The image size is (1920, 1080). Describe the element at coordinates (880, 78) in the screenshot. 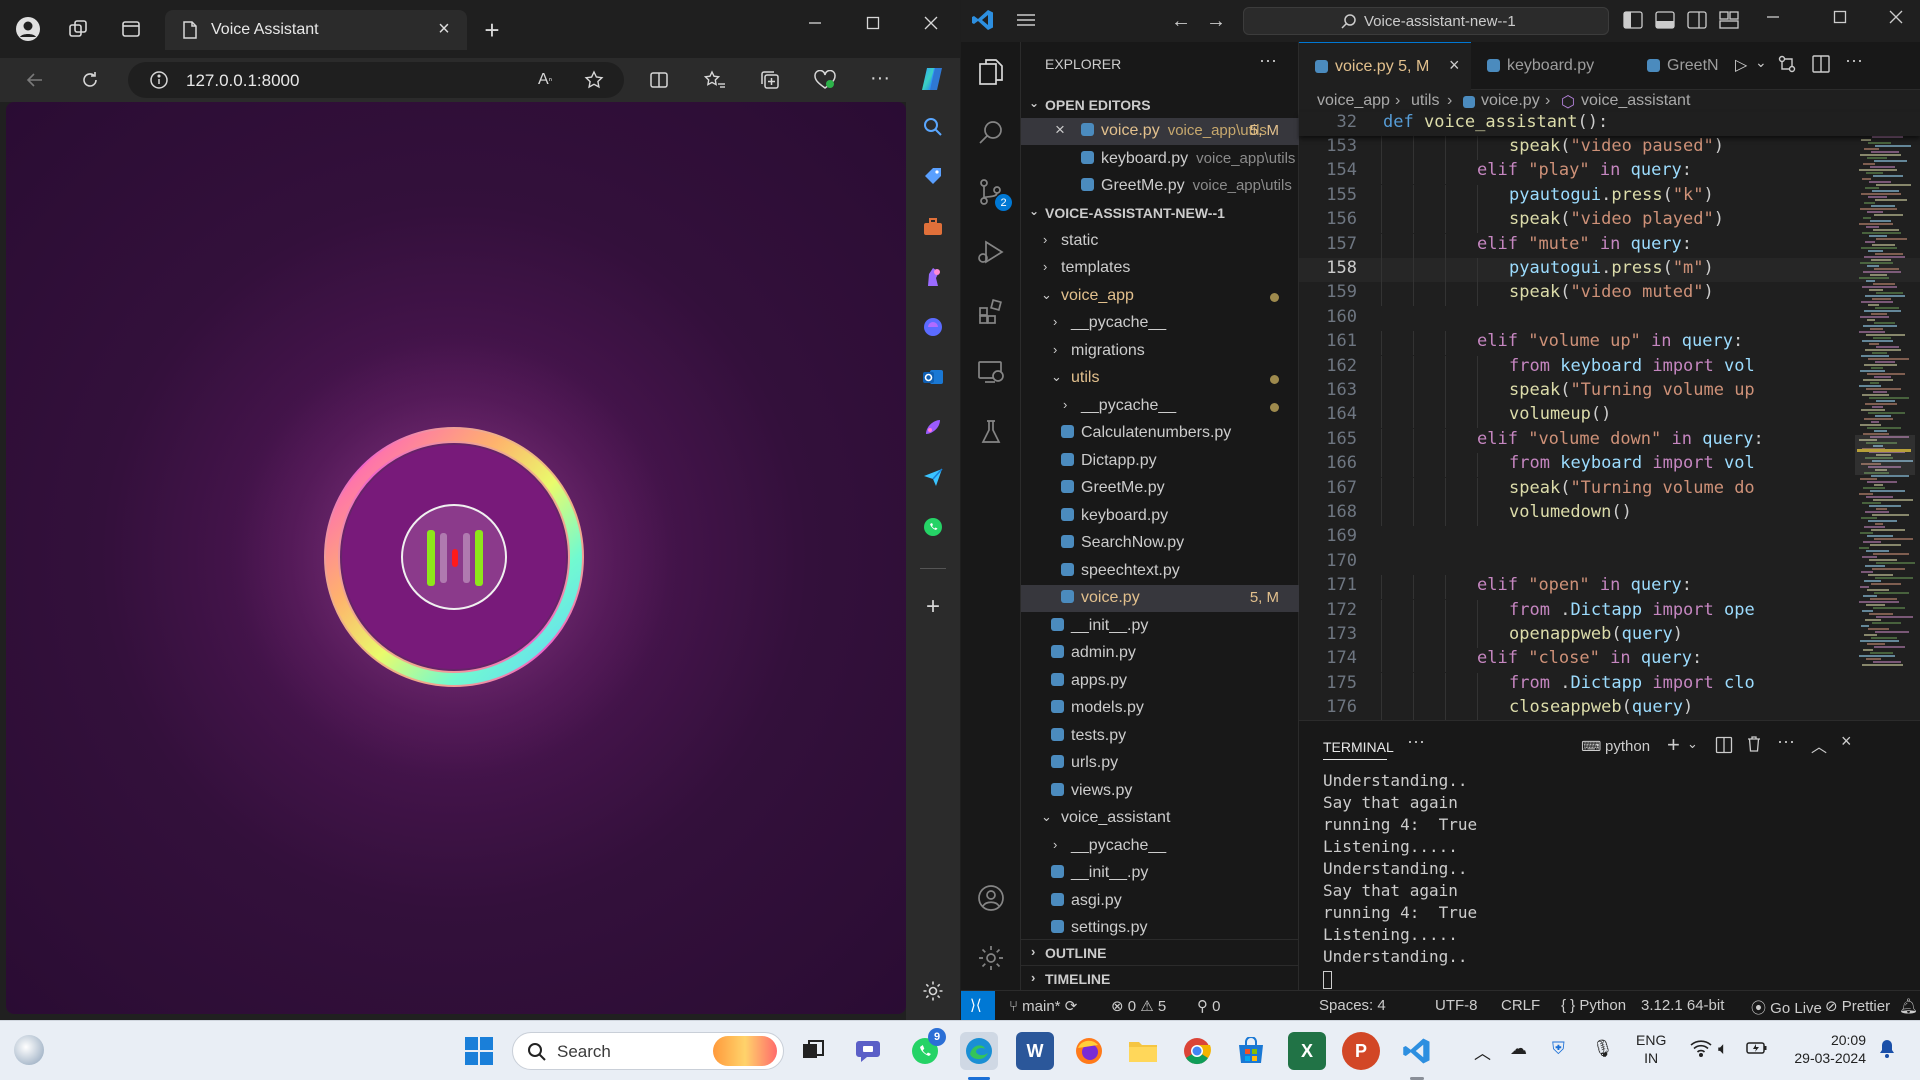

I see `more-options-icon: ···` at that location.